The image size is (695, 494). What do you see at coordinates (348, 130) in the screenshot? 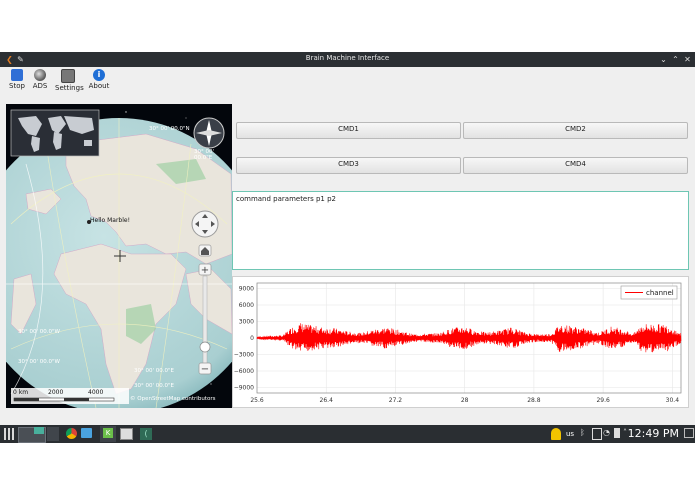
I see `cmd1-button: CMD1` at bounding box center [348, 130].